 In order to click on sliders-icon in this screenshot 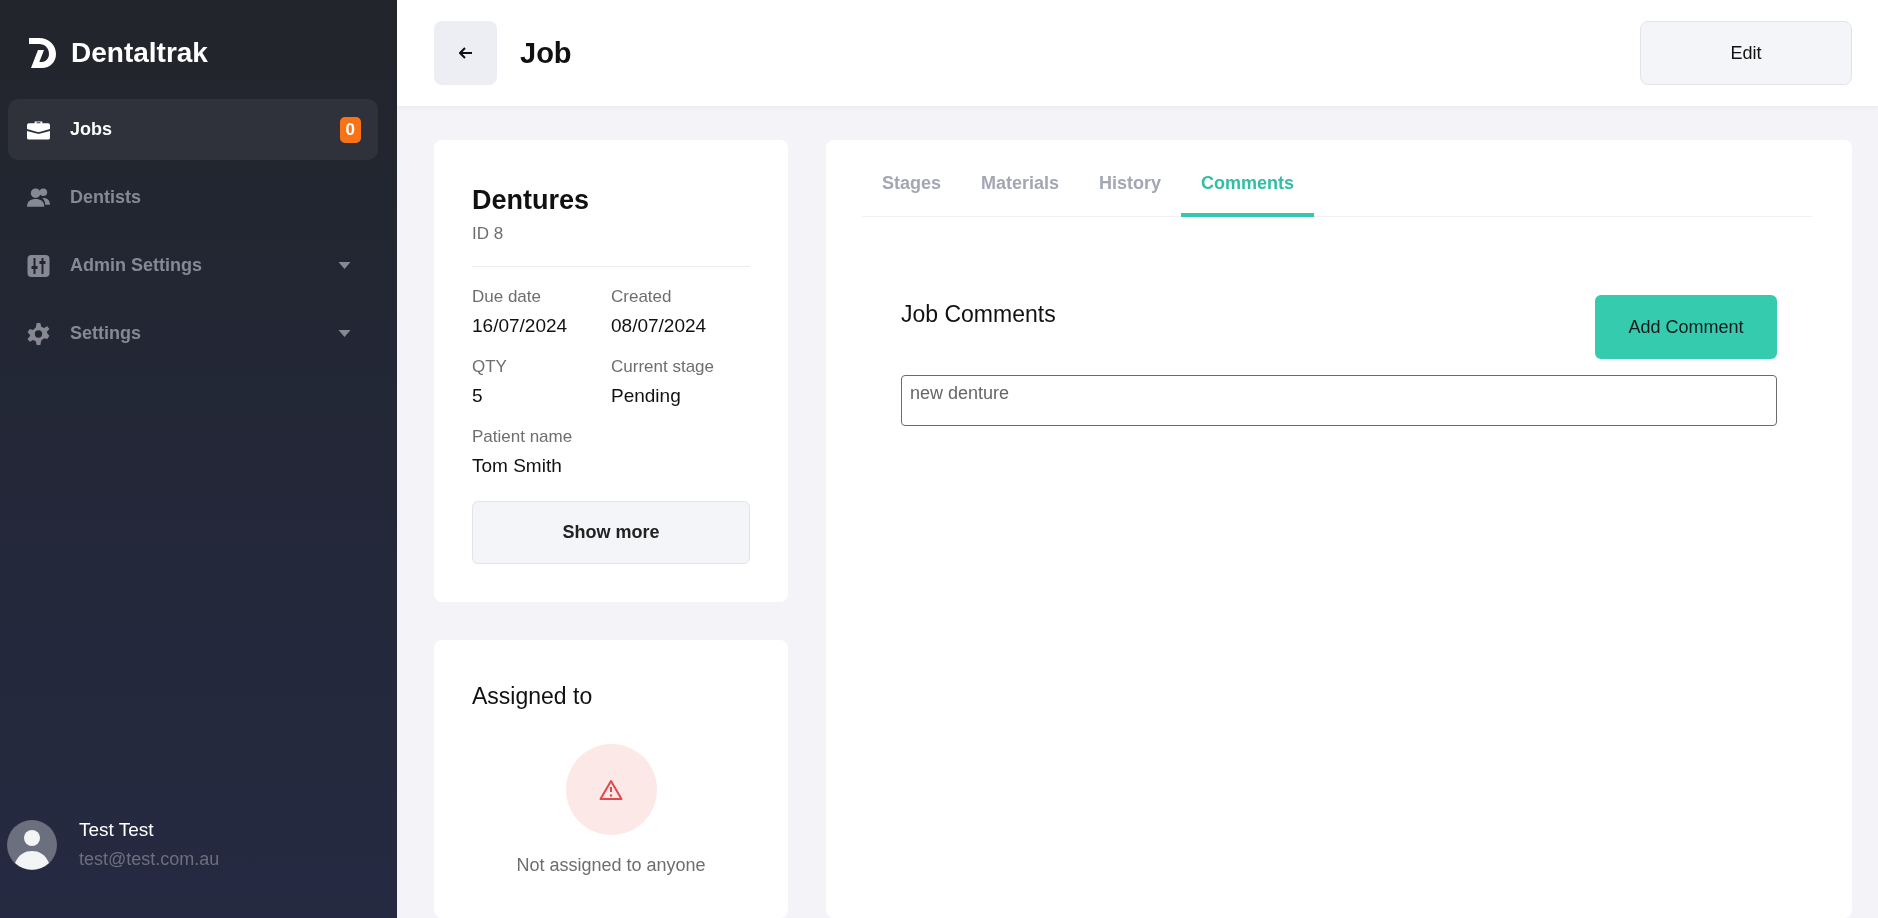, I will do `click(38, 265)`.